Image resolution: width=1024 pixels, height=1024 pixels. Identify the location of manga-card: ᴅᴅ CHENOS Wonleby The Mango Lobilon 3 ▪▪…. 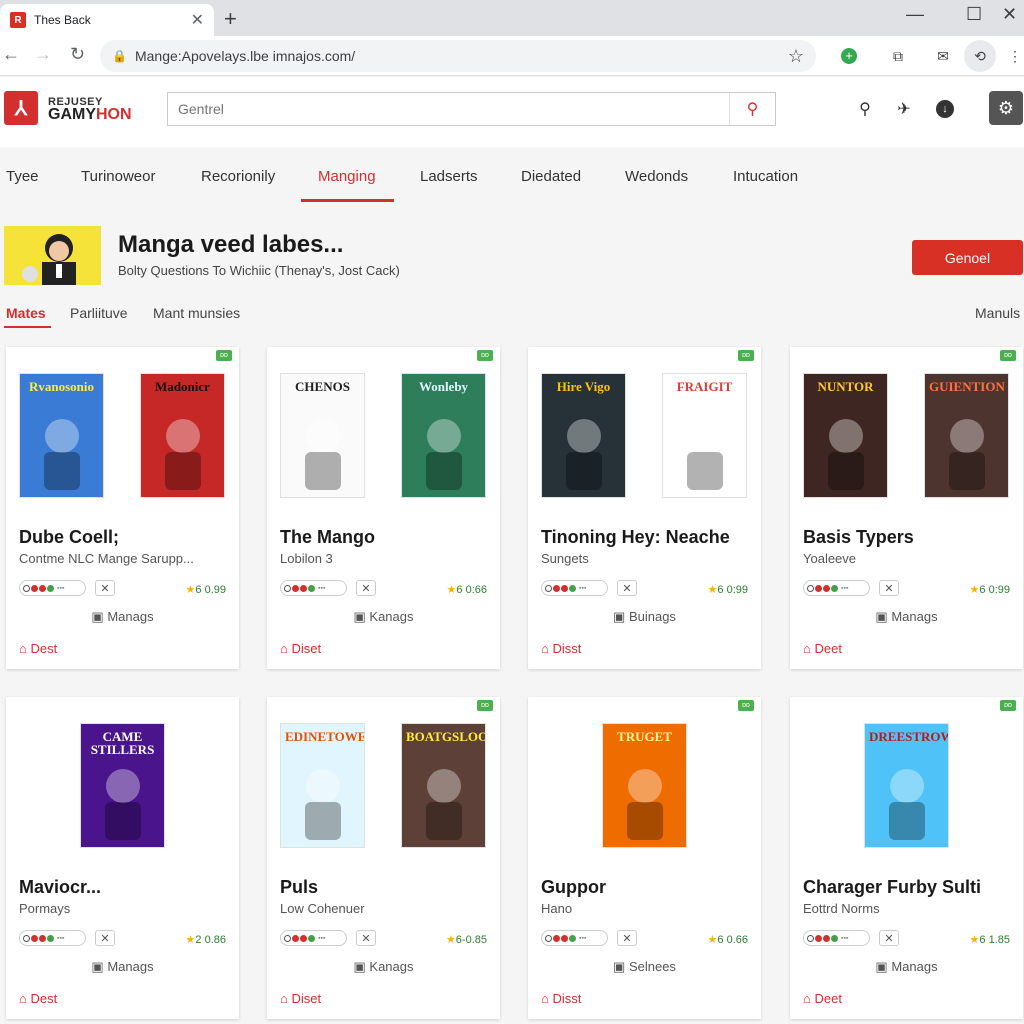
(383, 508).